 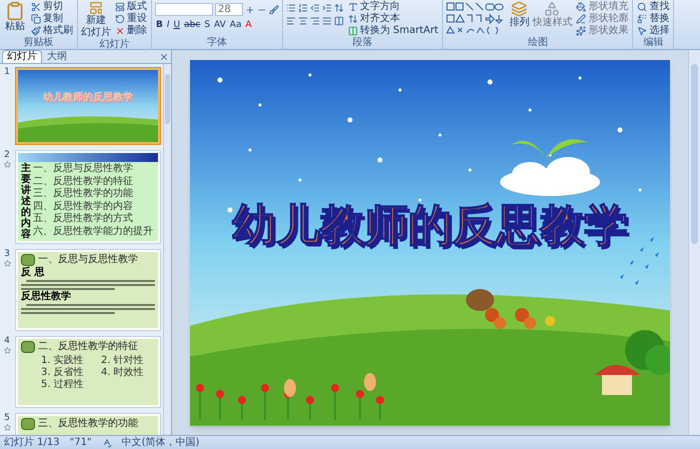 I want to click on new-slide-button: 新建 幻灯片, so click(x=96, y=20).